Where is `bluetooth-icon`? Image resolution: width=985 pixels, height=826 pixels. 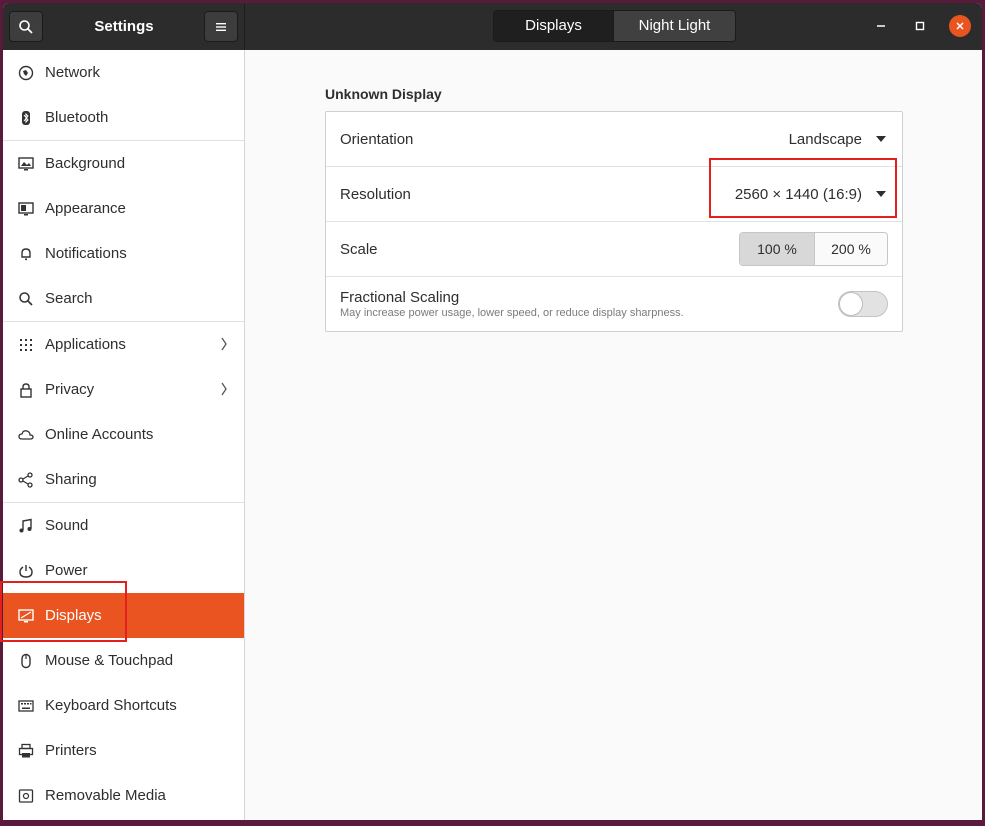 bluetooth-icon is located at coordinates (26, 118).